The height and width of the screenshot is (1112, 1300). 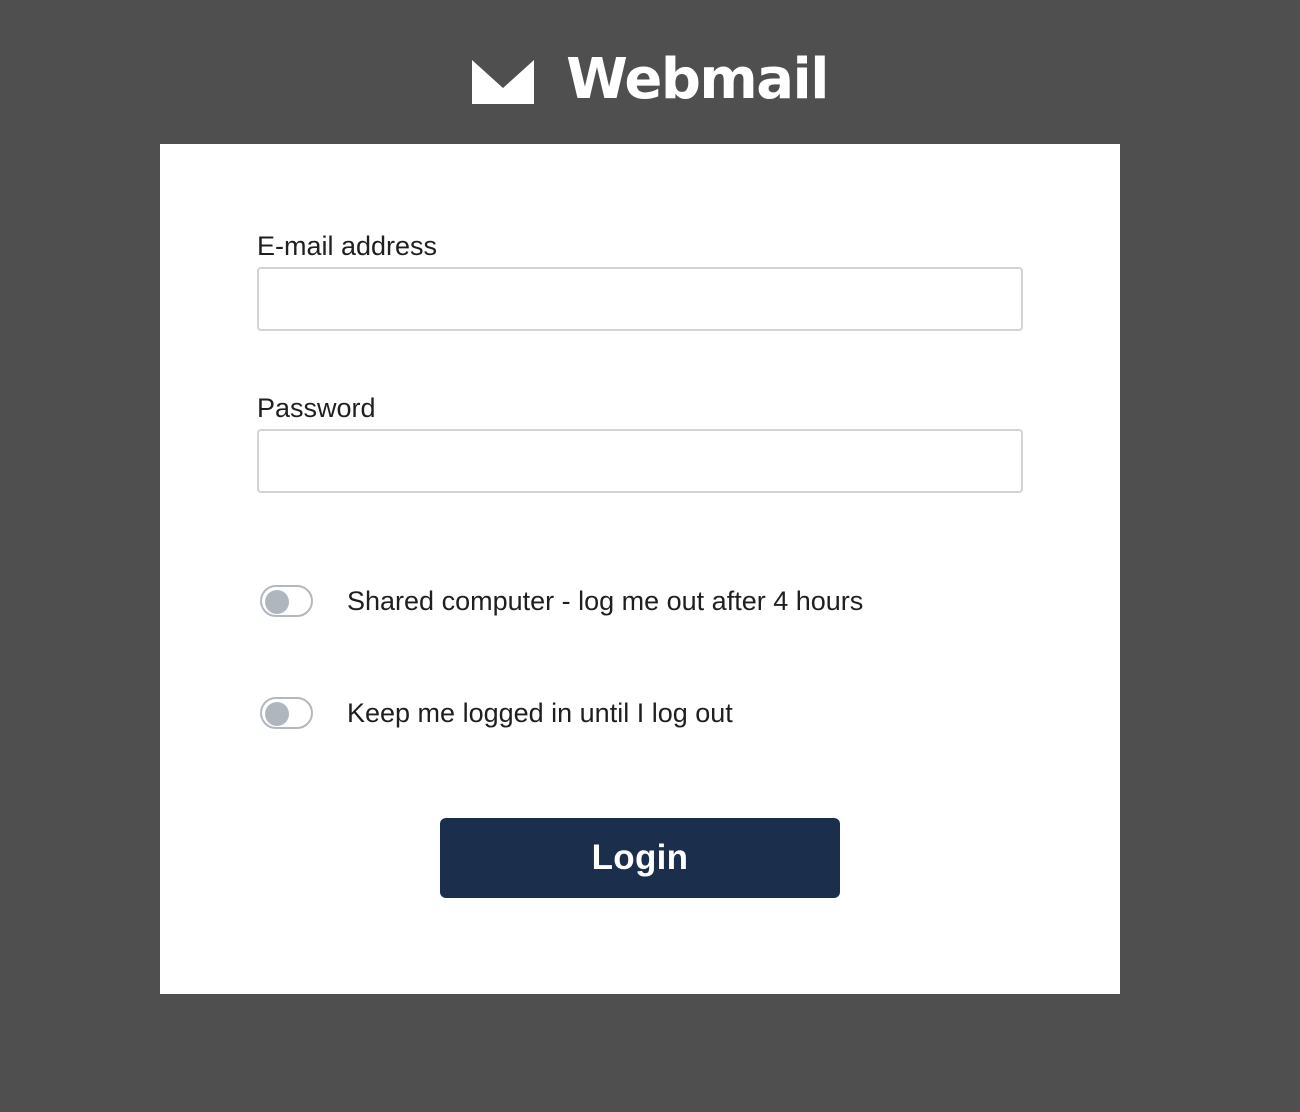 I want to click on shared-computer-toggle, so click(x=286, y=601).